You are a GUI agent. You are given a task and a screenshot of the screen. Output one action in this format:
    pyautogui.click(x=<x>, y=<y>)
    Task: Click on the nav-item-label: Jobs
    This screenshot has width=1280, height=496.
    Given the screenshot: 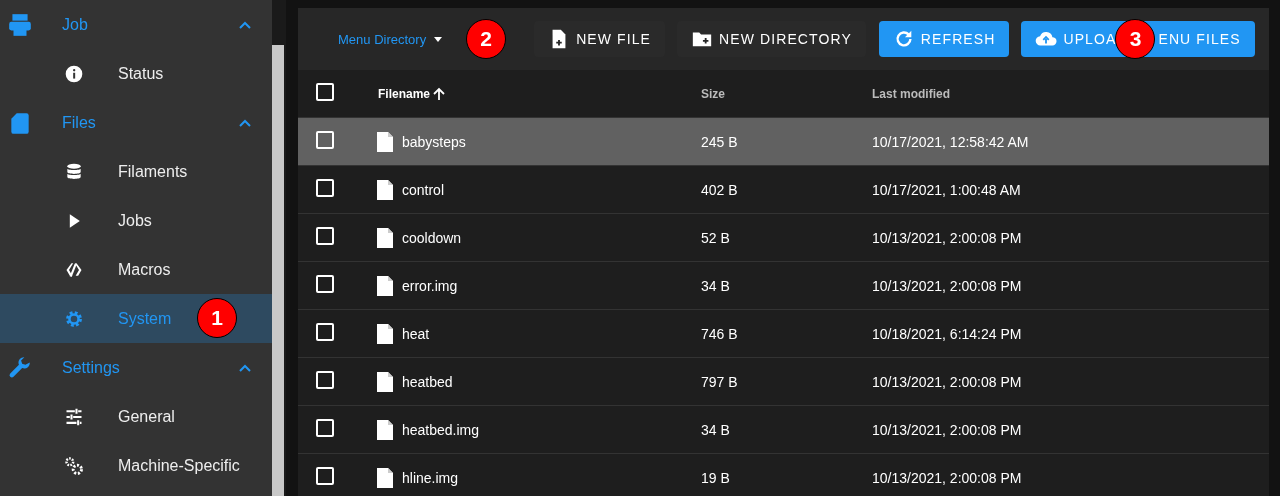 What is the action you would take?
    pyautogui.click(x=135, y=220)
    